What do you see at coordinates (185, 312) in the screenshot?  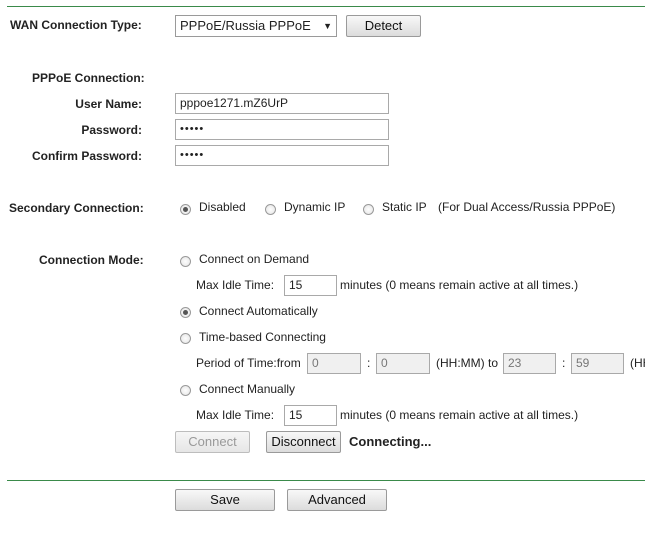 I see `connect-automatically-radio` at bounding box center [185, 312].